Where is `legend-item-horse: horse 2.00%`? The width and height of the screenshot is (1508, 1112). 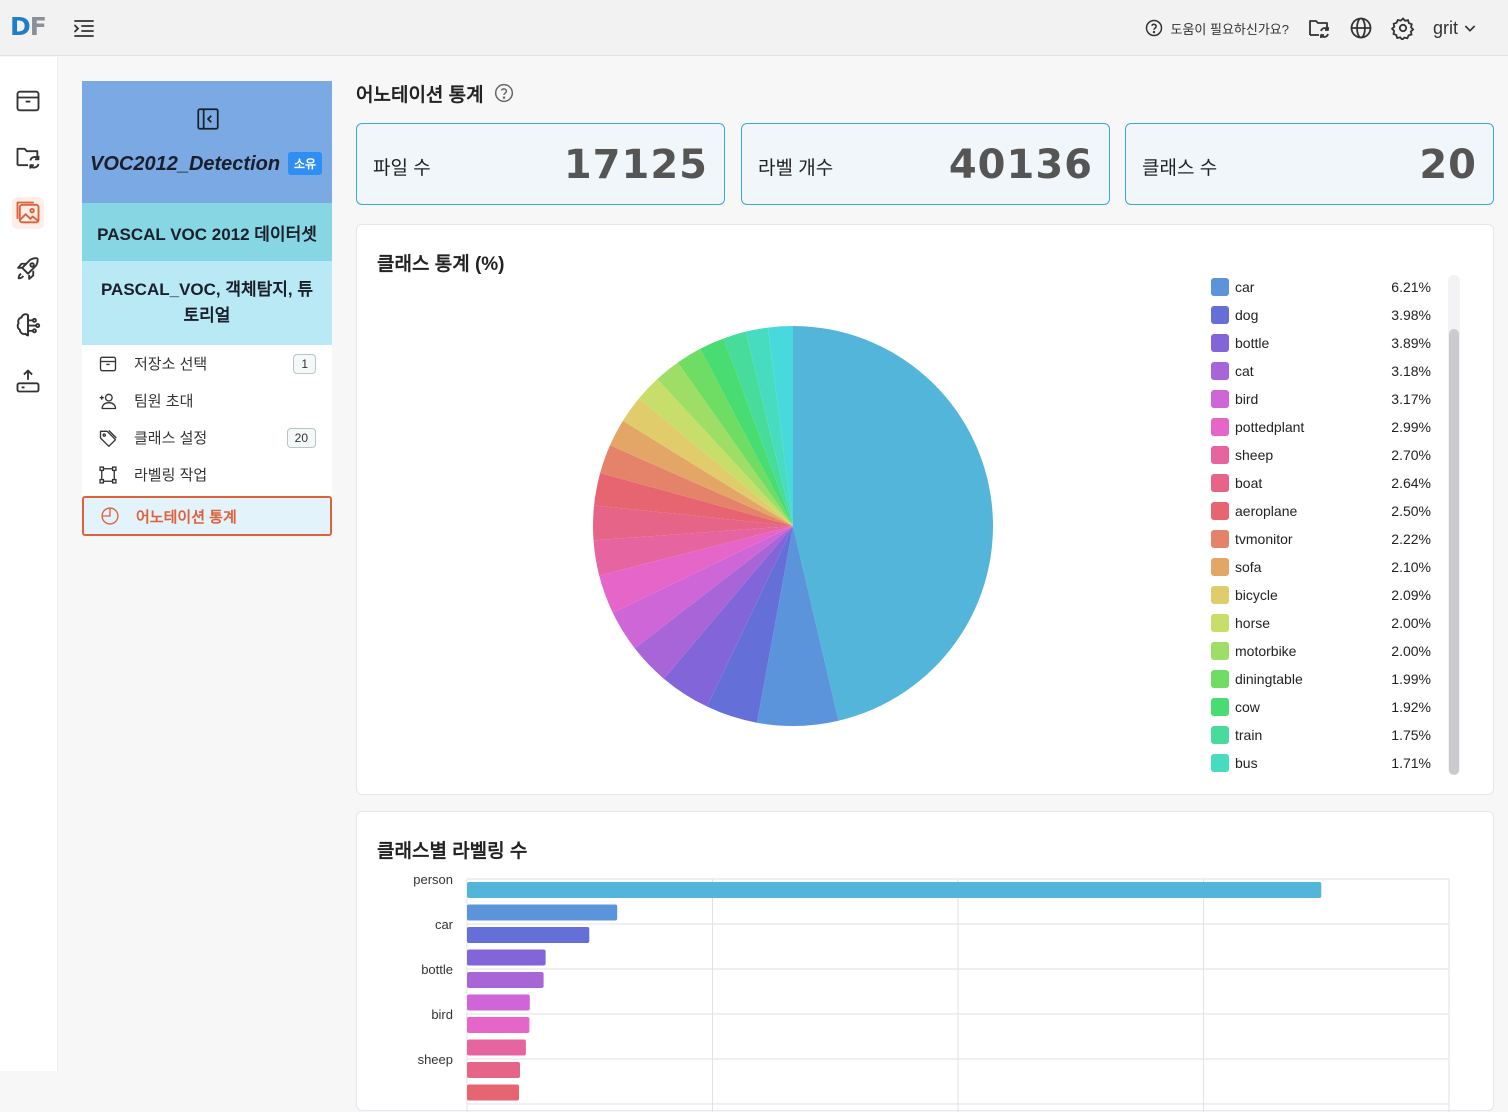
legend-item-horse: horse 2.00% is located at coordinates (1329, 623).